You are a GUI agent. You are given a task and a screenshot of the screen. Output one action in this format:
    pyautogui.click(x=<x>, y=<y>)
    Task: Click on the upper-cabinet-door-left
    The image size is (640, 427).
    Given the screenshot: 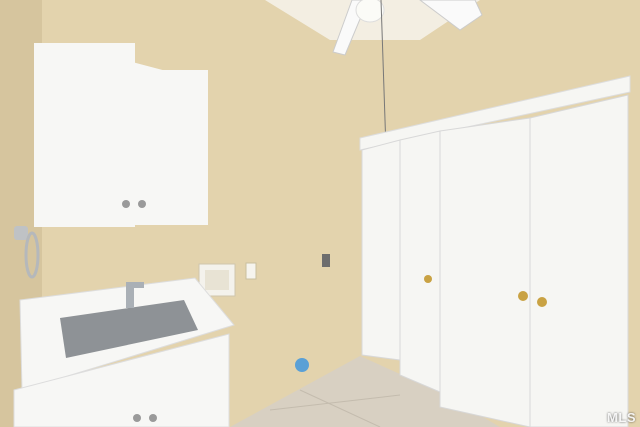 What is the action you would take?
    pyautogui.click(x=84, y=135)
    